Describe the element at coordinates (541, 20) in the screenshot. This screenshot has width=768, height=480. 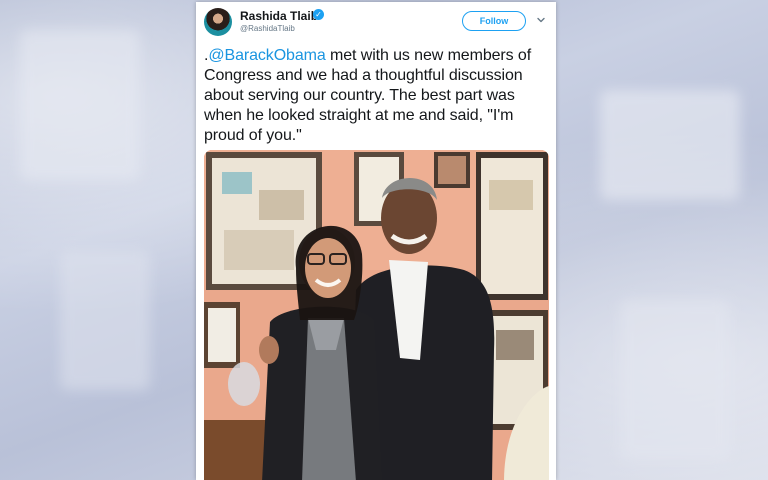
I see `chevron-down-icon` at that location.